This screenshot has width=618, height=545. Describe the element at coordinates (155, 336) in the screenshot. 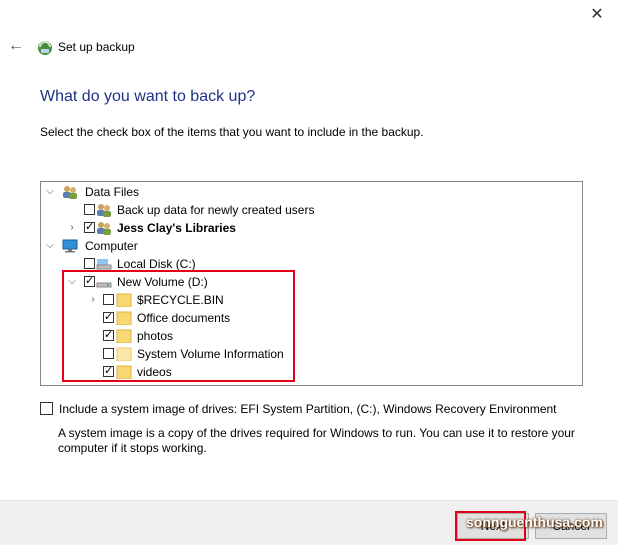

I see `tree-item-label: photos` at that location.